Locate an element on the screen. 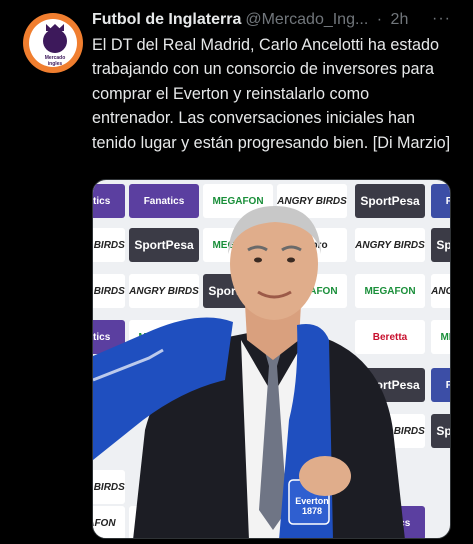  tweet-header: Futbol de Inglaterra @Mercado_Ing... · 2h is located at coordinates (250, 21).